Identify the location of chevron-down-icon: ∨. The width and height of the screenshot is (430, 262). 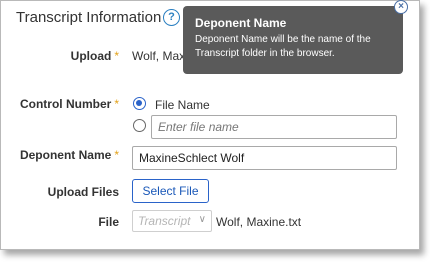
(202, 219).